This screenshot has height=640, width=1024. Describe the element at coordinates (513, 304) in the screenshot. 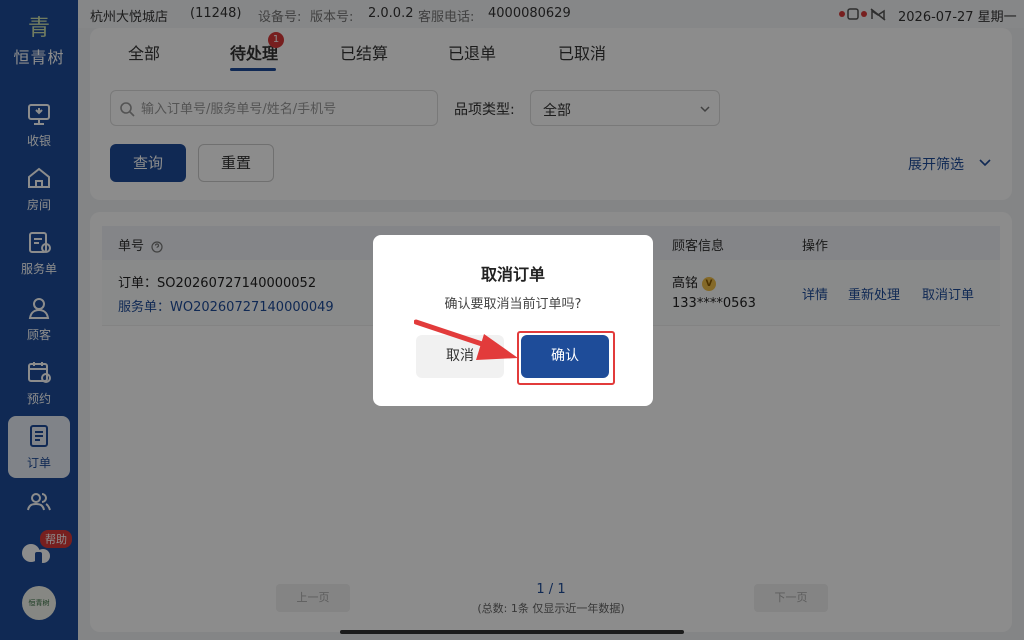

I see `dialog-message: 确认要取消当前订单吗?` at that location.